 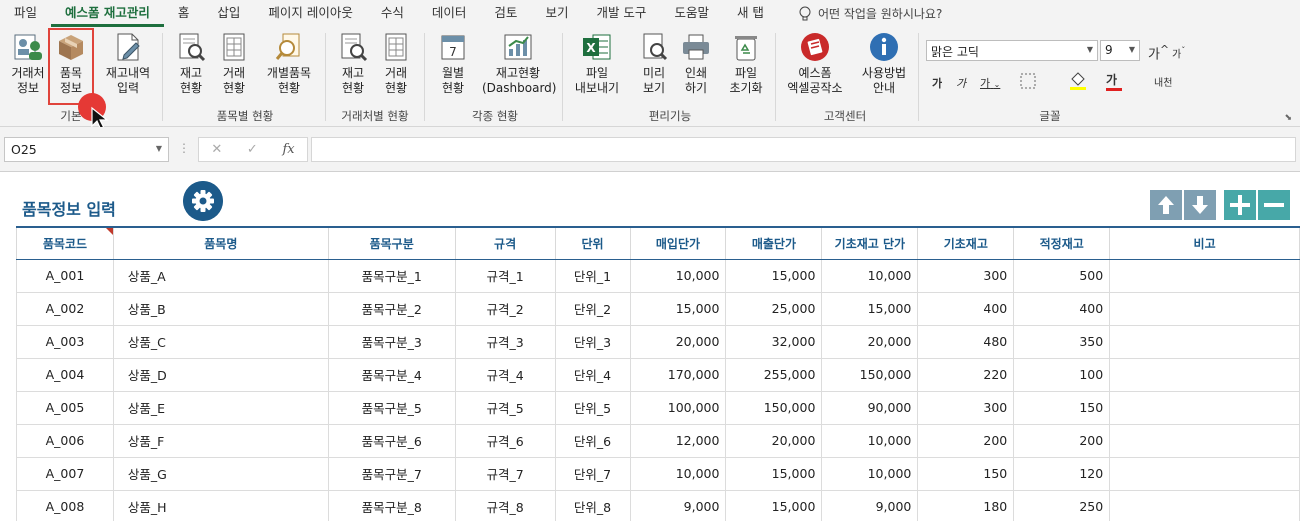 I want to click on cell-purchase-price: 20,000, so click(x=678, y=342).